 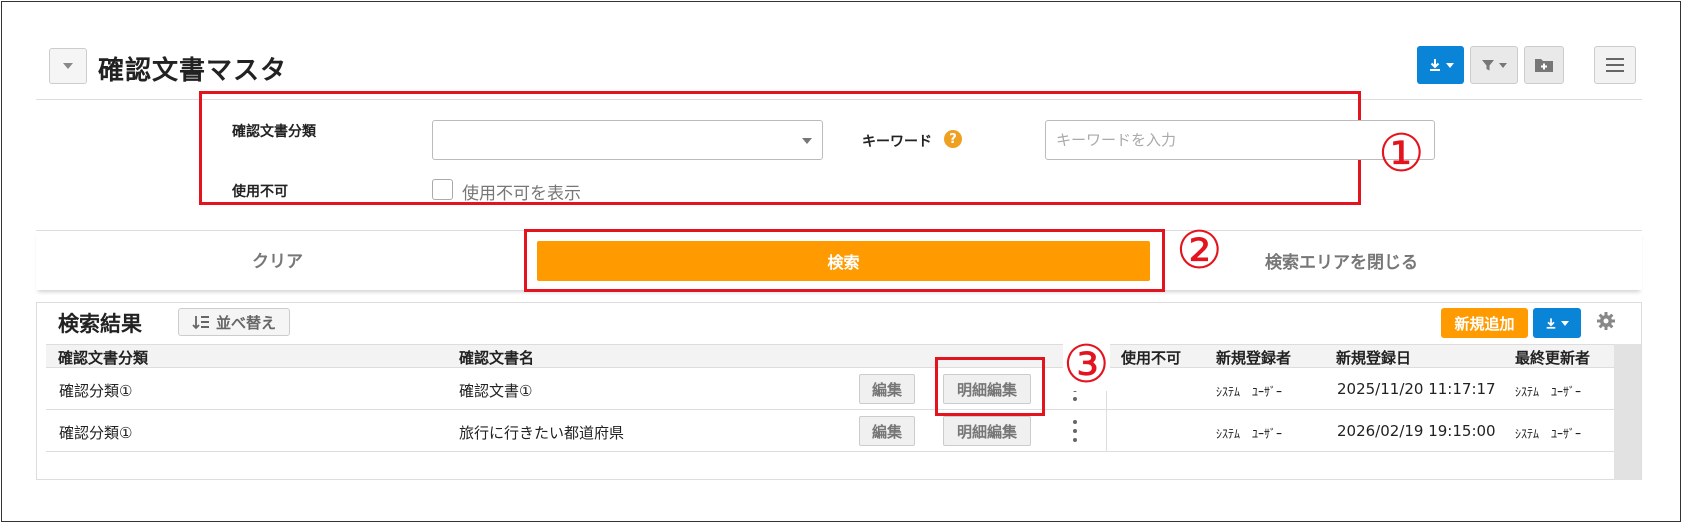 What do you see at coordinates (521, 191) in the screenshot?
I see `show-disabled-checkbox-label: 使用不可を表示` at bounding box center [521, 191].